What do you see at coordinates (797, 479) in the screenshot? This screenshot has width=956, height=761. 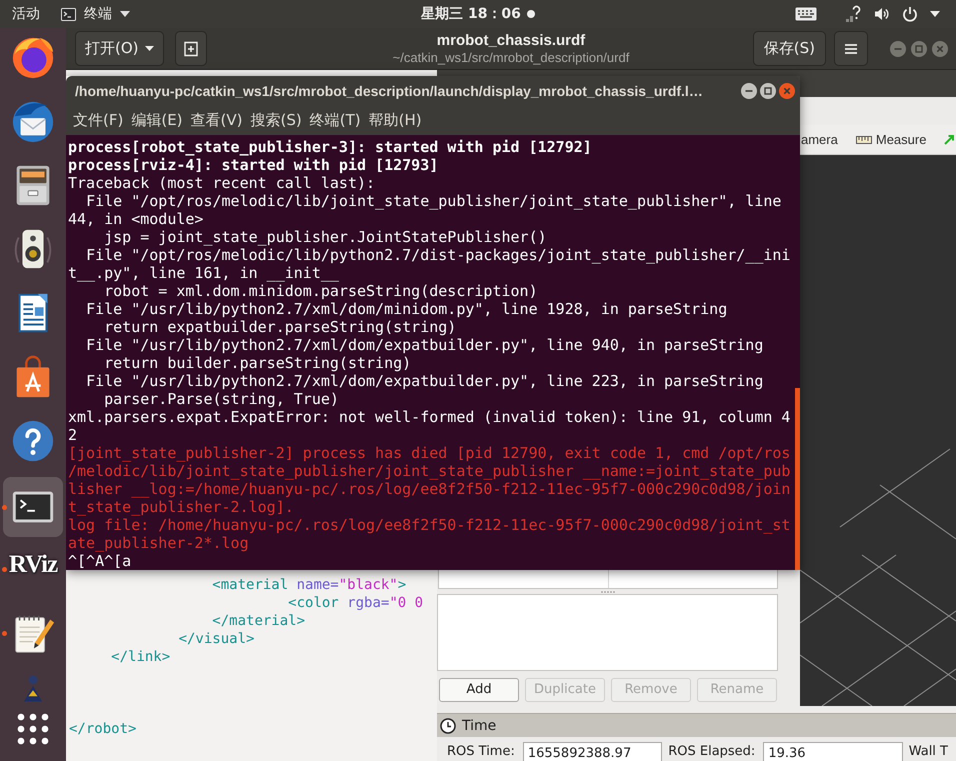 I see `scrollbar-thumb` at bounding box center [797, 479].